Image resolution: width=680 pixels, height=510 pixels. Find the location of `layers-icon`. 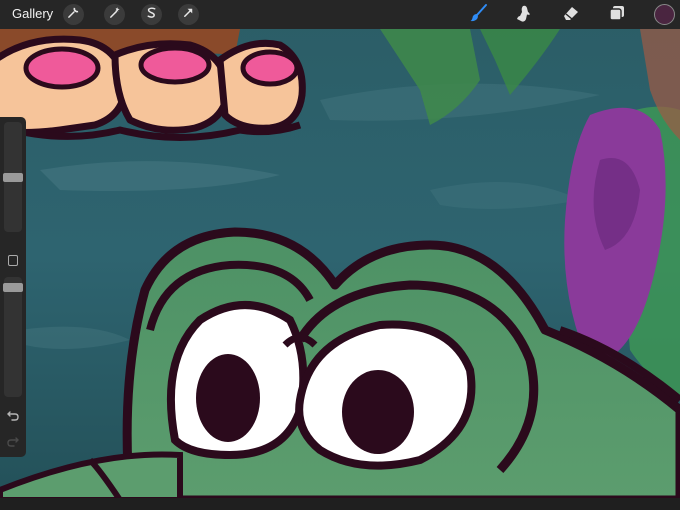

layers-icon is located at coordinates (617, 15).